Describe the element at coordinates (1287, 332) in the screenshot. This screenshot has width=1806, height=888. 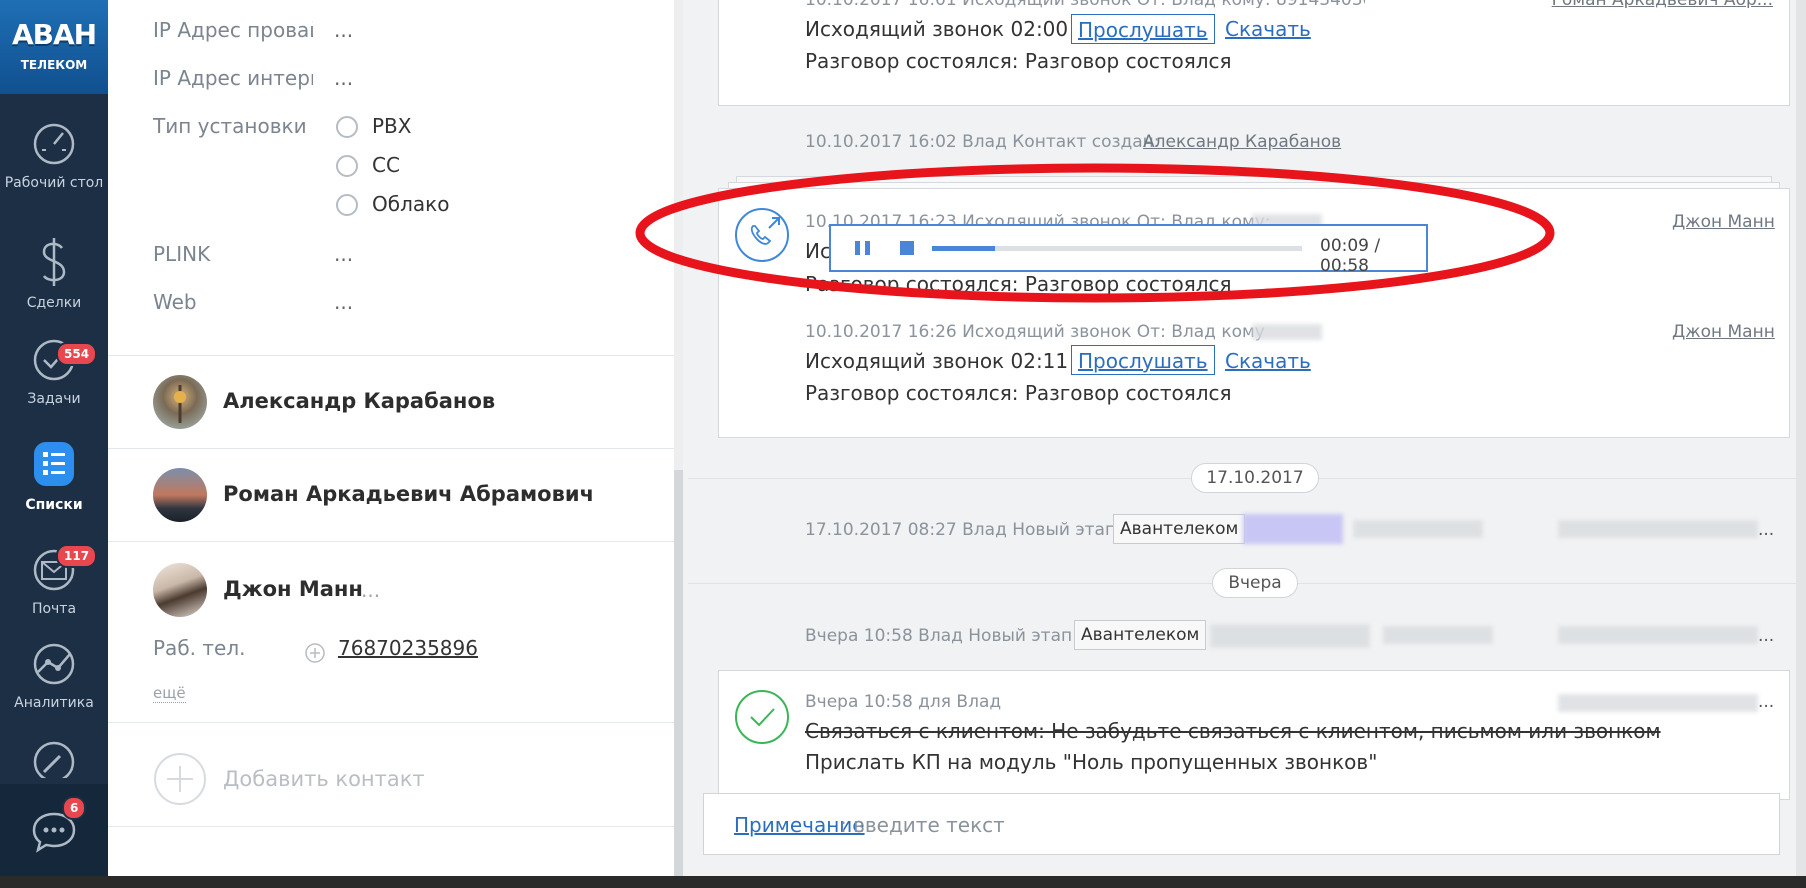
I see `redacted-number` at that location.